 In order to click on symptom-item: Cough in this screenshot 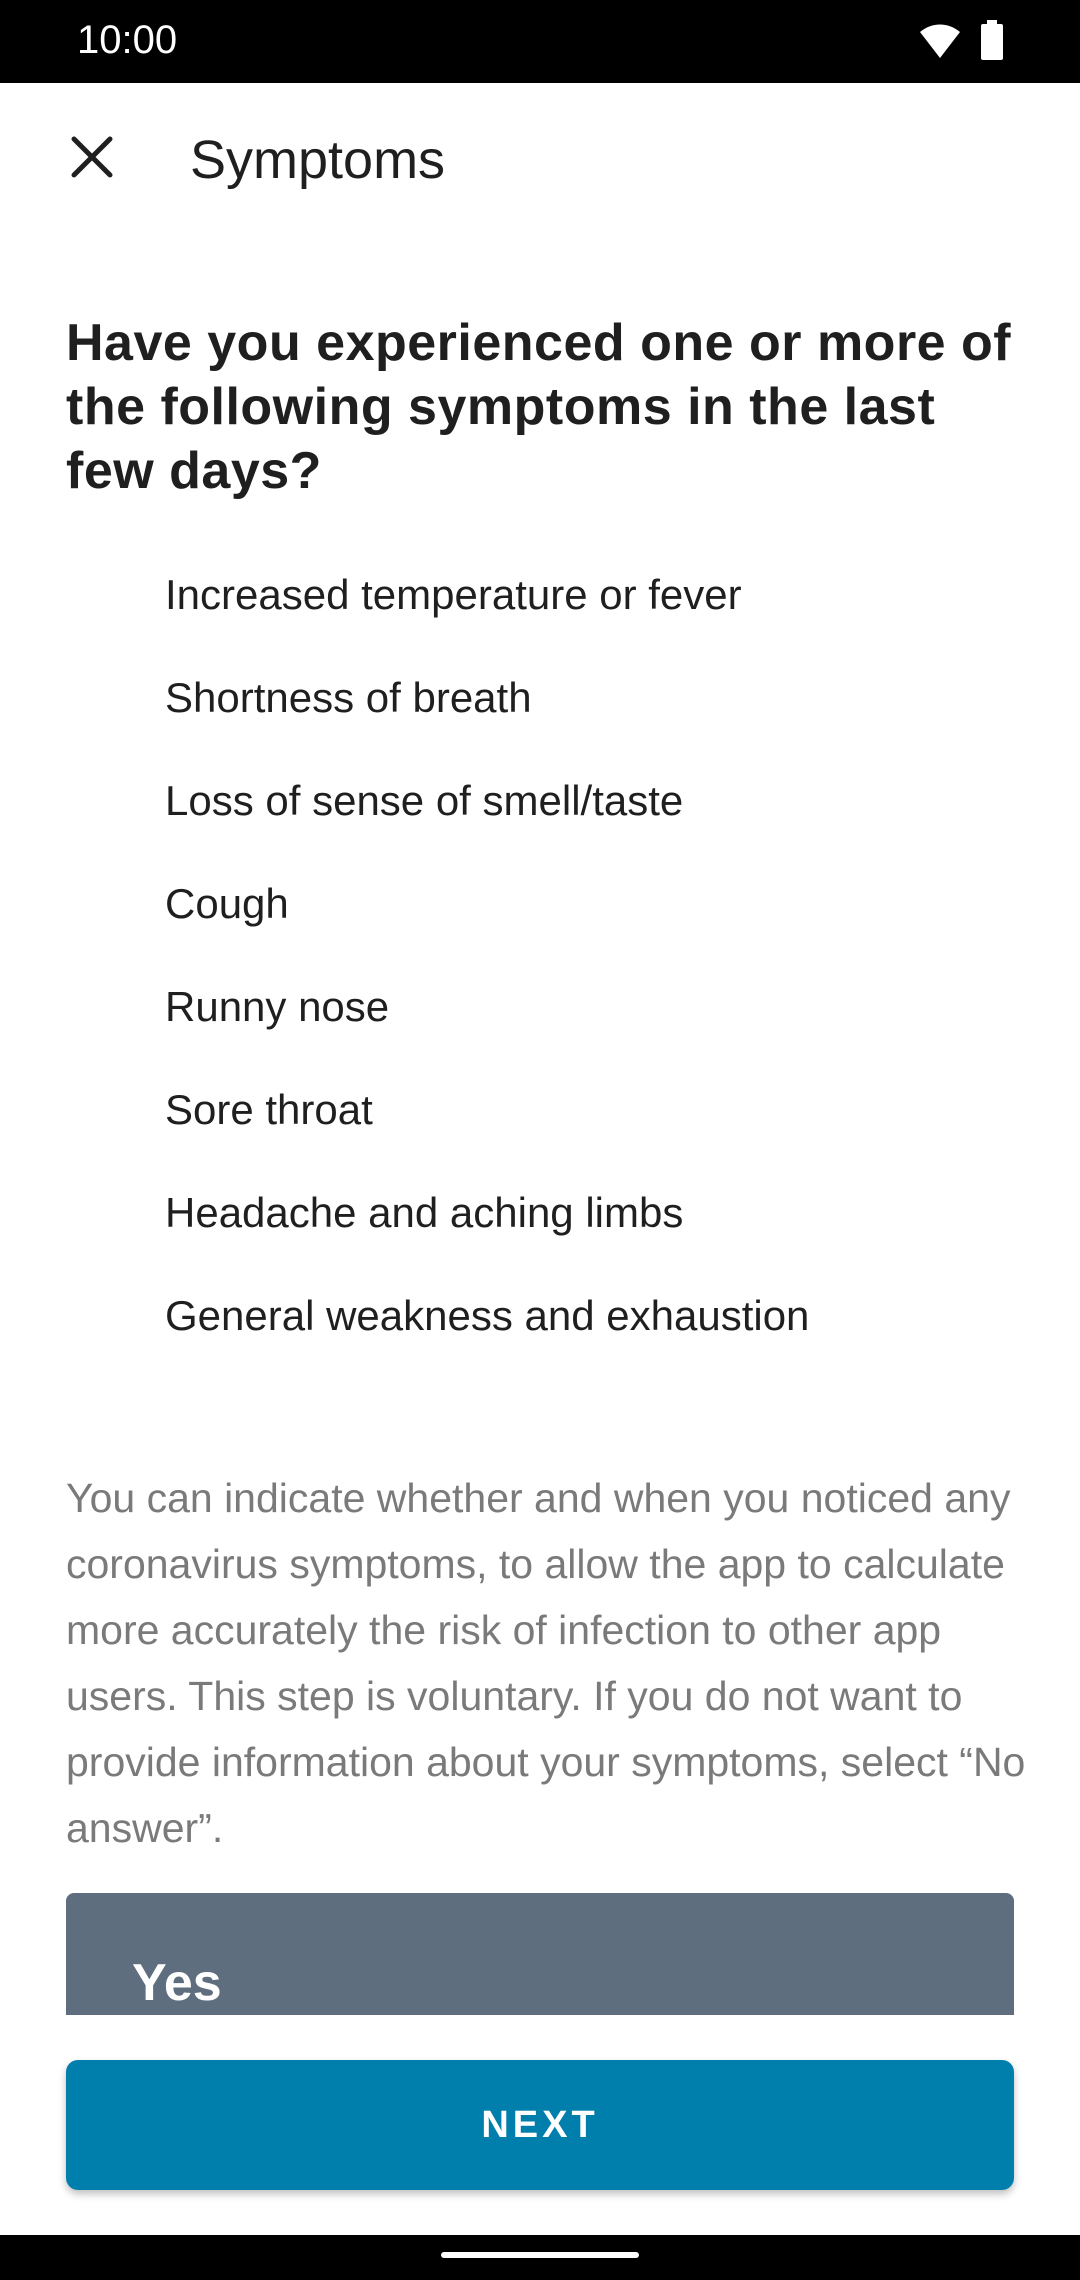, I will do `click(227, 903)`.